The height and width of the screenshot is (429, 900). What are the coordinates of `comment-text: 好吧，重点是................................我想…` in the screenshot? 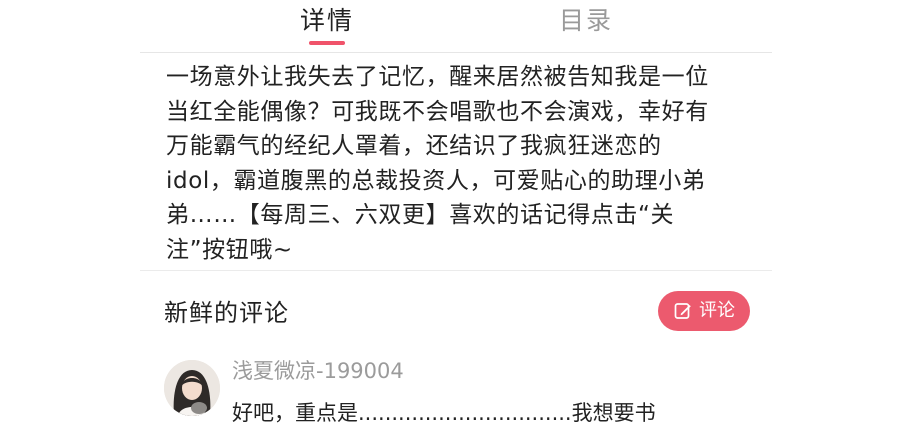 It's located at (444, 413).